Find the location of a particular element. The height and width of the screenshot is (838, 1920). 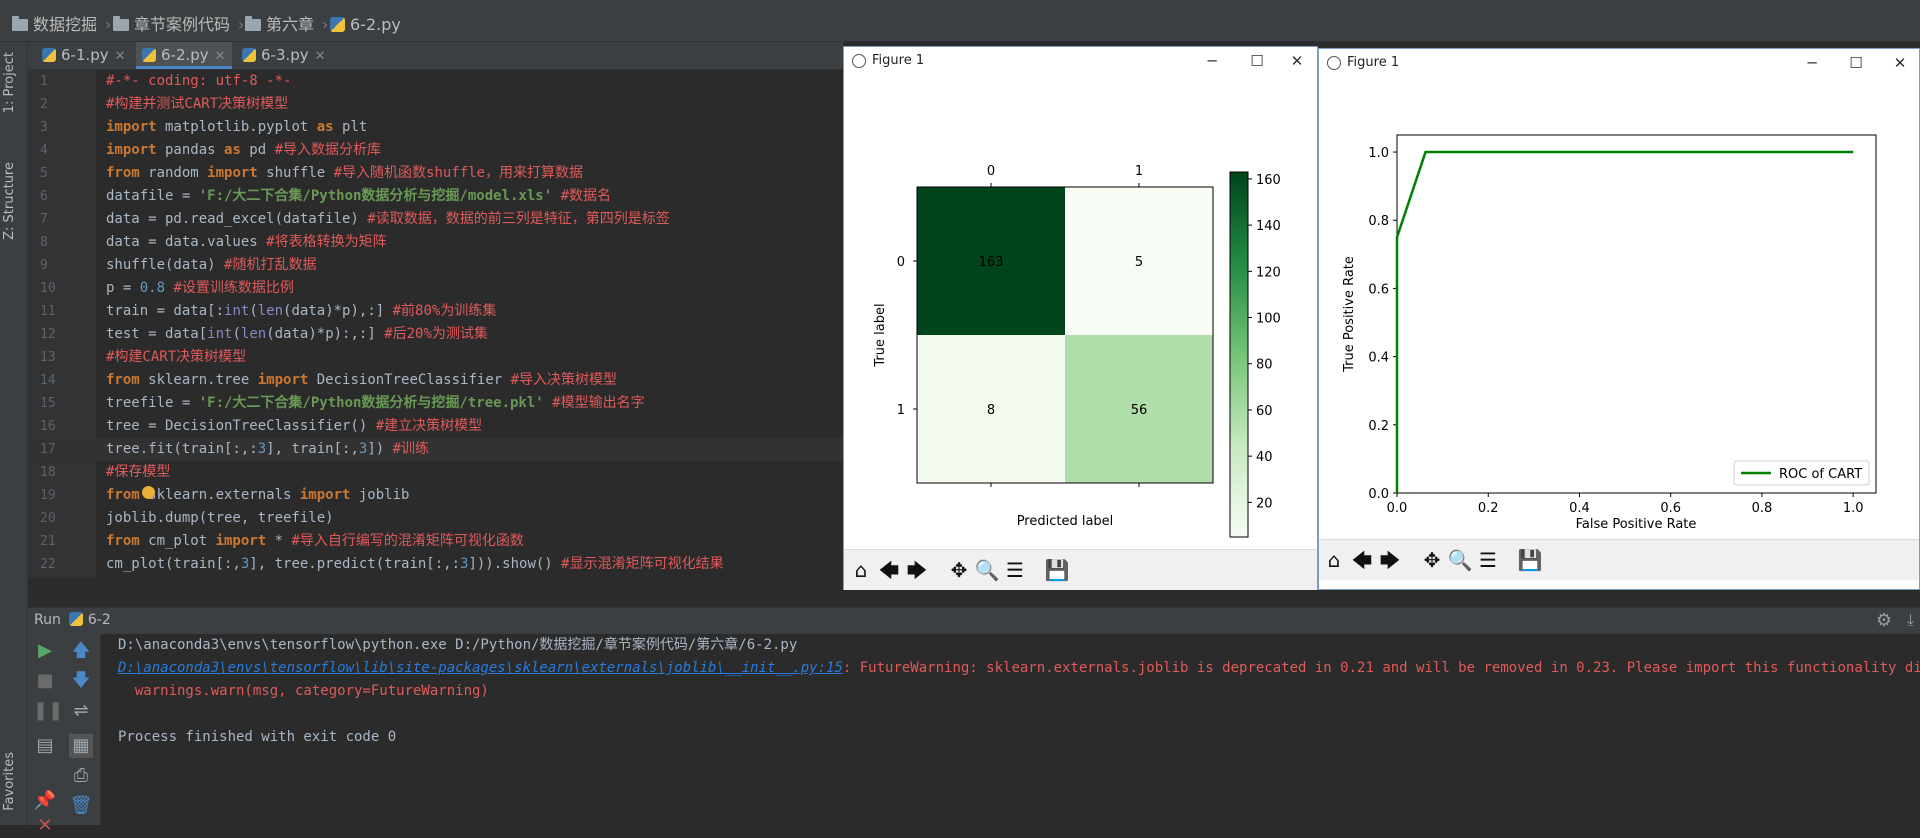

line-number: 16 is located at coordinates (48, 426).